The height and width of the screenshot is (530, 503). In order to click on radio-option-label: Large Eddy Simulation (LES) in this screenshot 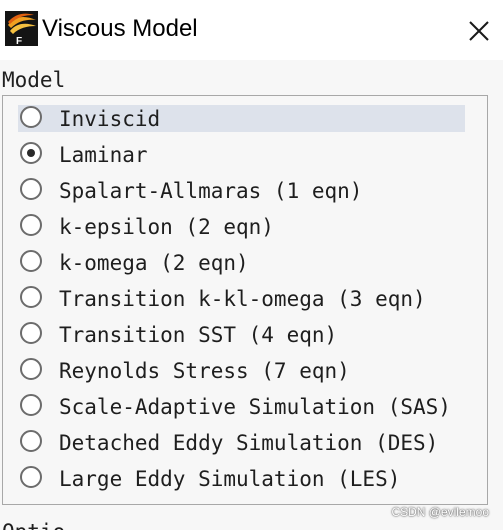, I will do `click(230, 479)`.